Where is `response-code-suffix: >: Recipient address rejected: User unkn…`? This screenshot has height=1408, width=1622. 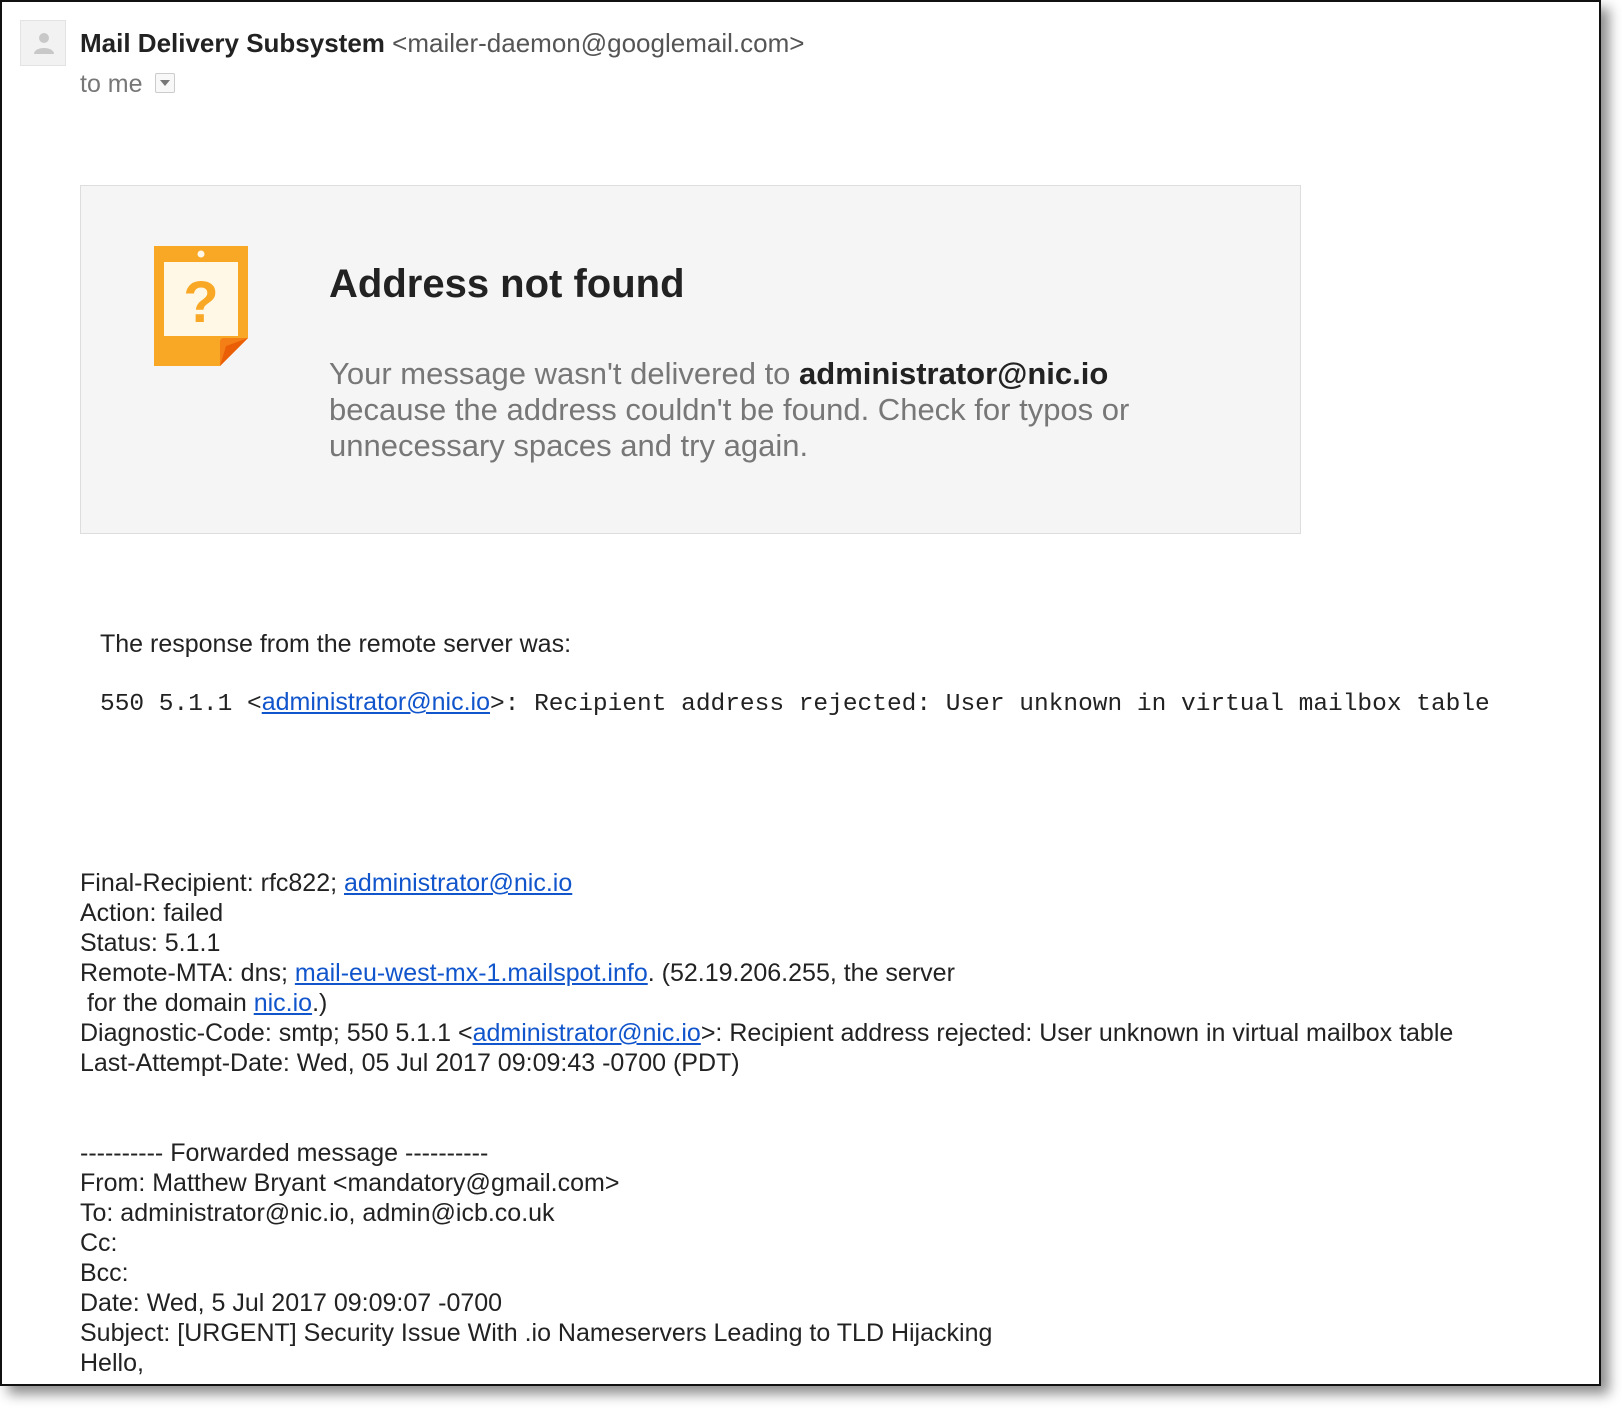 response-code-suffix: >: Recipient address rejected: User unkn… is located at coordinates (989, 704).